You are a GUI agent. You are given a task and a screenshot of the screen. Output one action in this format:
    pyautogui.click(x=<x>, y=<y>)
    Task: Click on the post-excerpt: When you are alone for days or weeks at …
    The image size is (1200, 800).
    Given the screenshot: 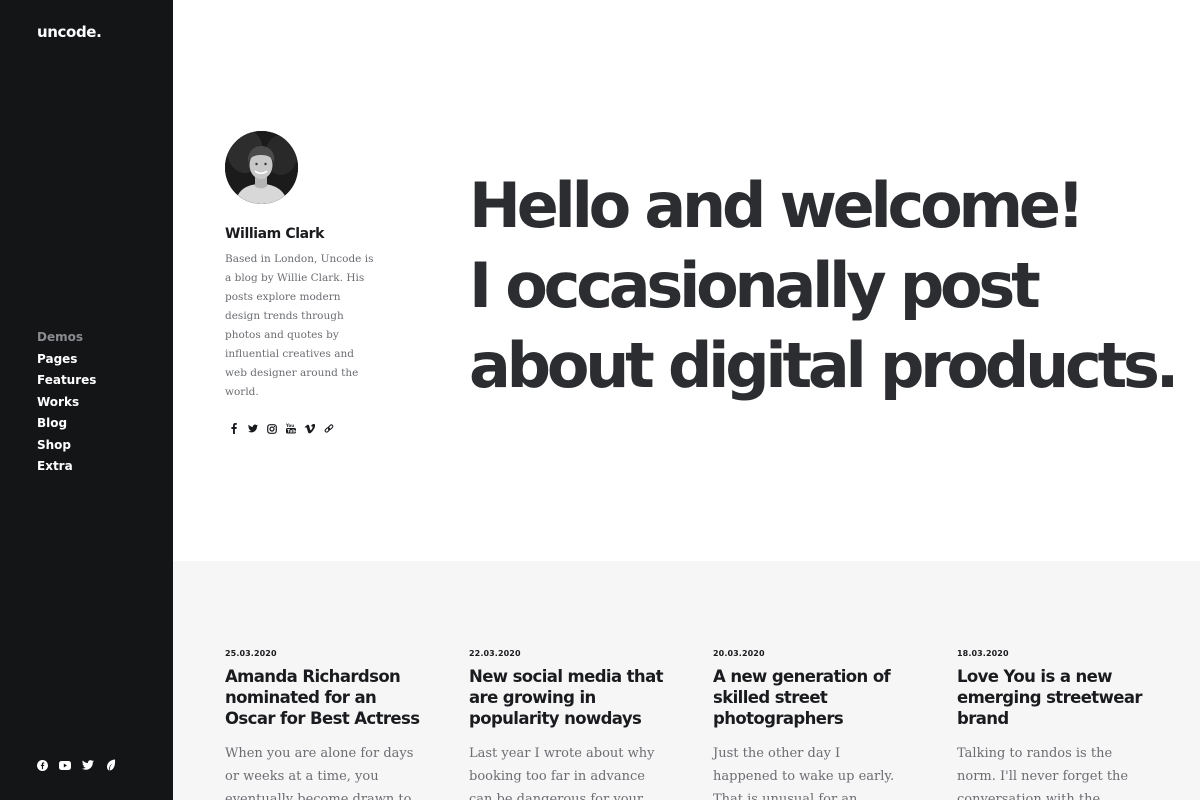 What is the action you would take?
    pyautogui.click(x=319, y=773)
    